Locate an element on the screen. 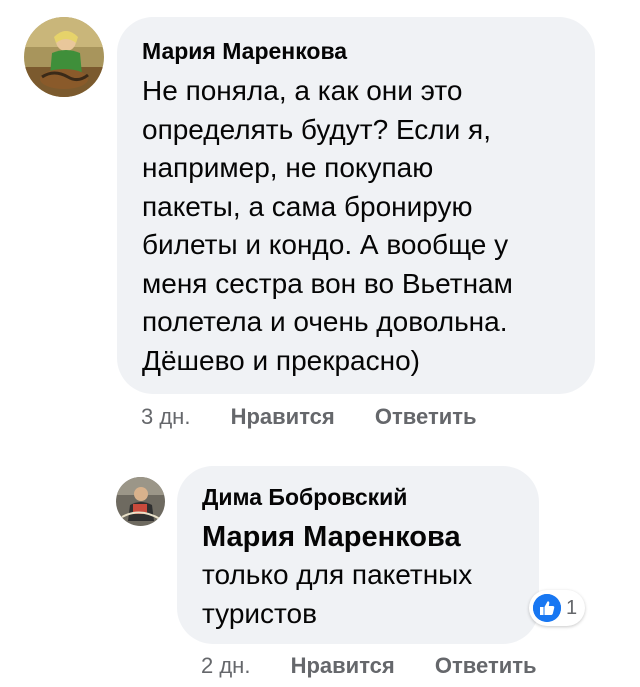 This screenshot has height=687, width=640. comment-line: билеты и кондо. А вообще у is located at coordinates (325, 244).